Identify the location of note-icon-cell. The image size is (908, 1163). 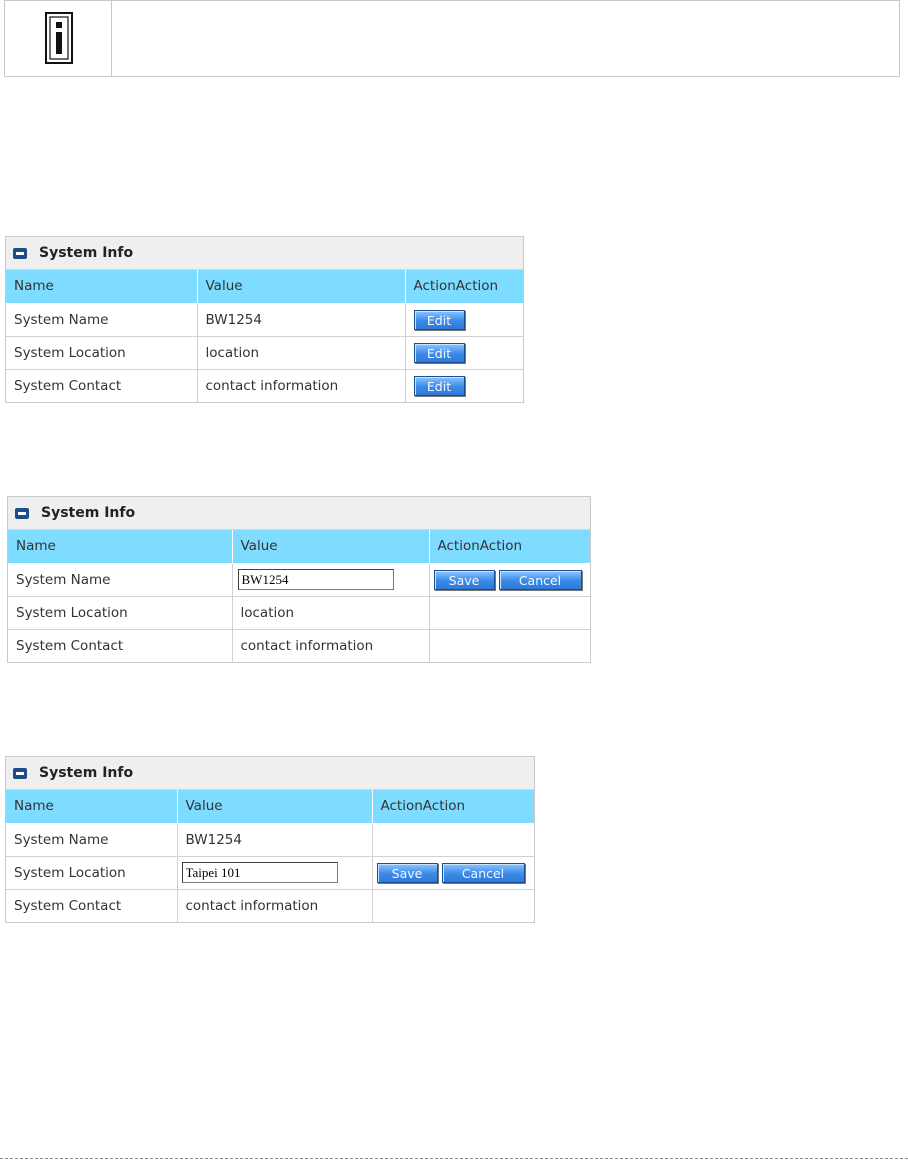
(58, 38).